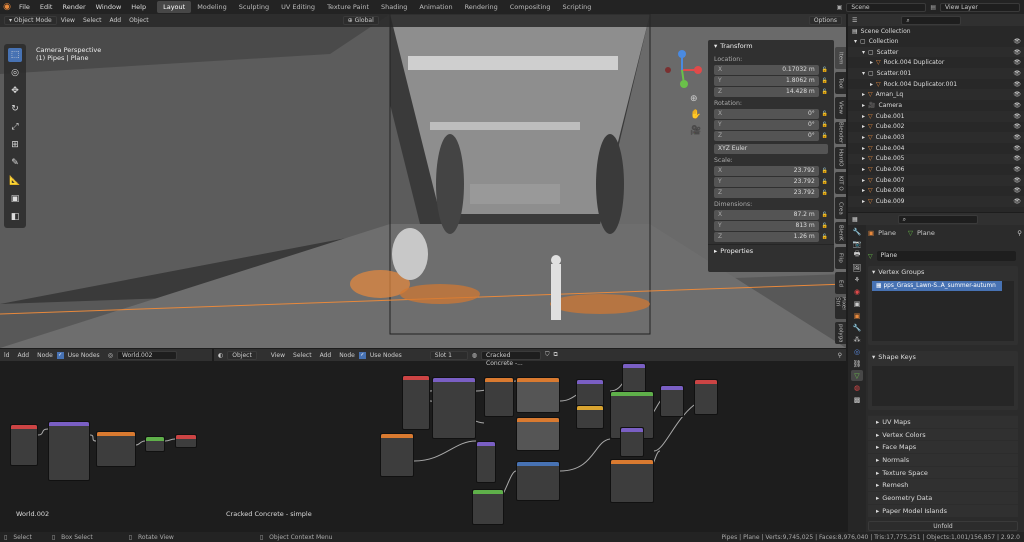 The width and height of the screenshot is (1024, 542). Describe the element at coordinates (936, 169) in the screenshot. I see `outliner-row: ▸ ▽ Cube.006 👁` at that location.